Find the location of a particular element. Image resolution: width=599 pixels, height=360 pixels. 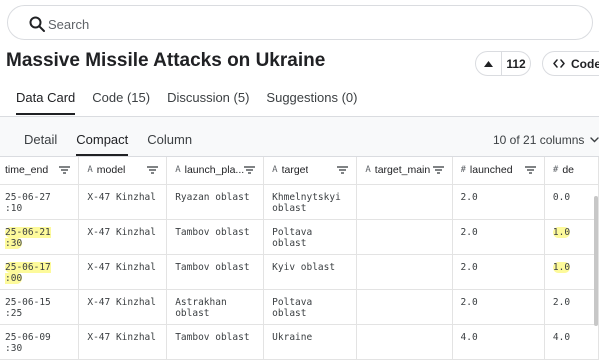

cell-value: Ukraine is located at coordinates (292, 337).